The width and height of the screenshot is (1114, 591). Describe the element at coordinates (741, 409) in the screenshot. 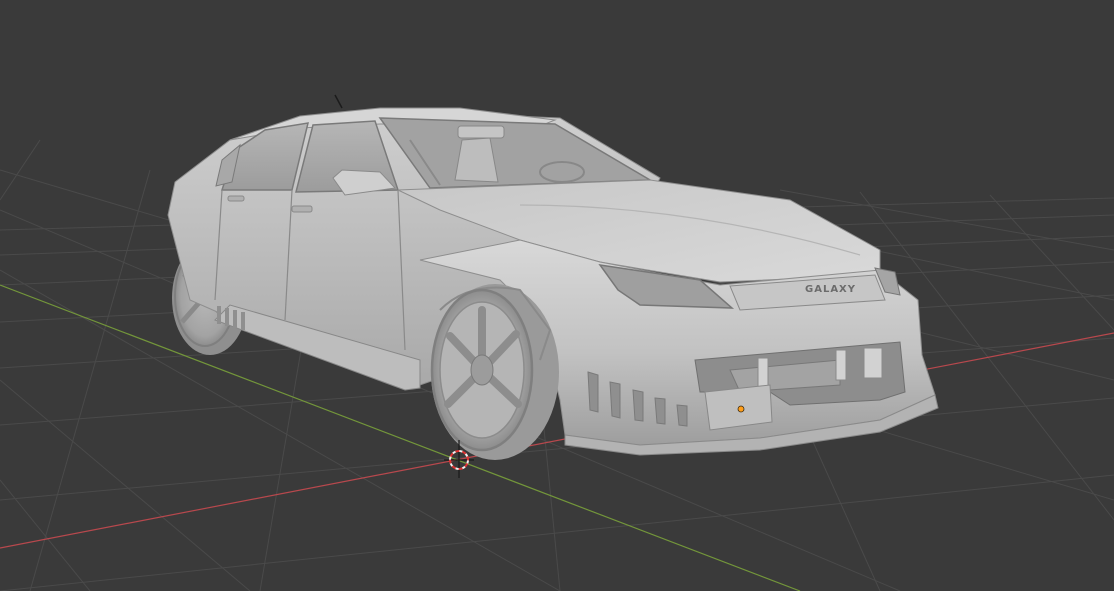

I see `selection-origin-dot` at that location.